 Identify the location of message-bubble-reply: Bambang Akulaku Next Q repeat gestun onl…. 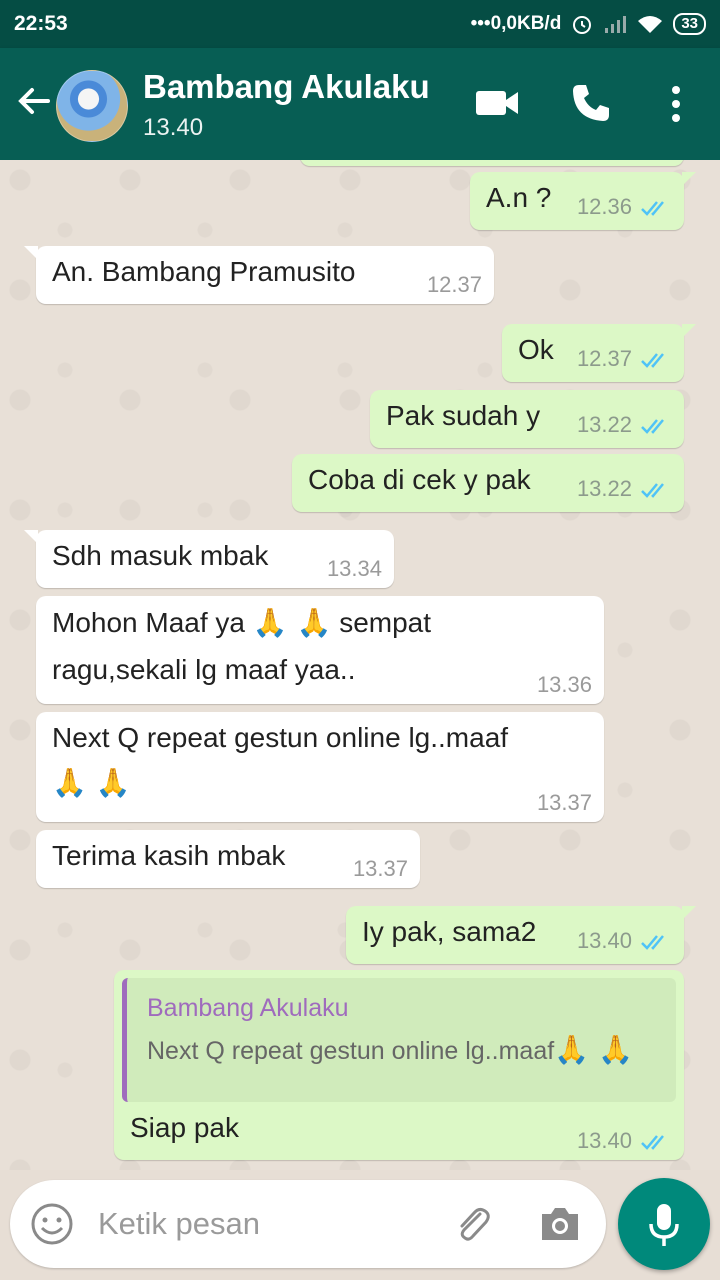
(399, 1065).